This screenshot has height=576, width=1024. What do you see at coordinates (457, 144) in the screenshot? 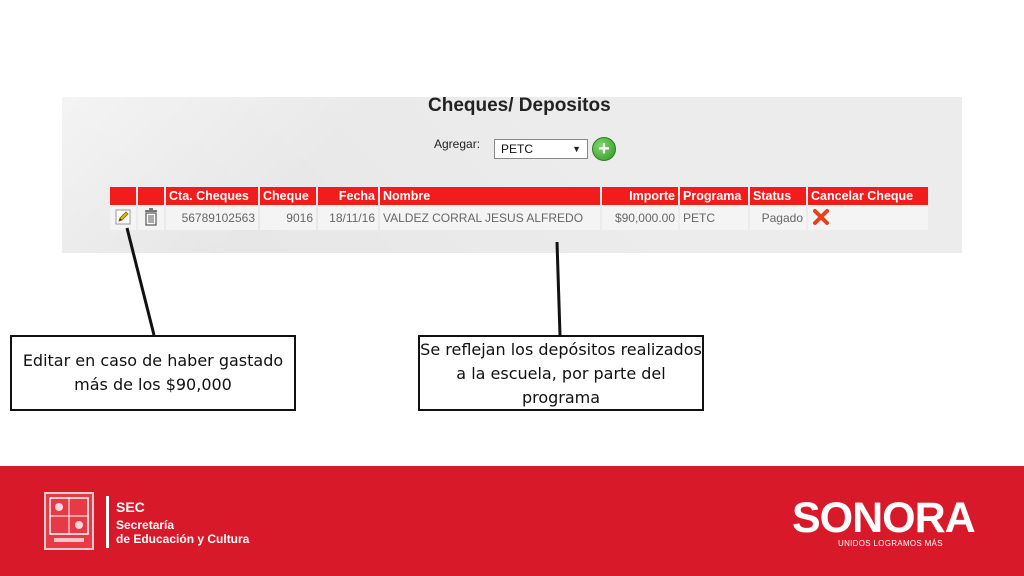
I see `add-label: Agregar:` at bounding box center [457, 144].